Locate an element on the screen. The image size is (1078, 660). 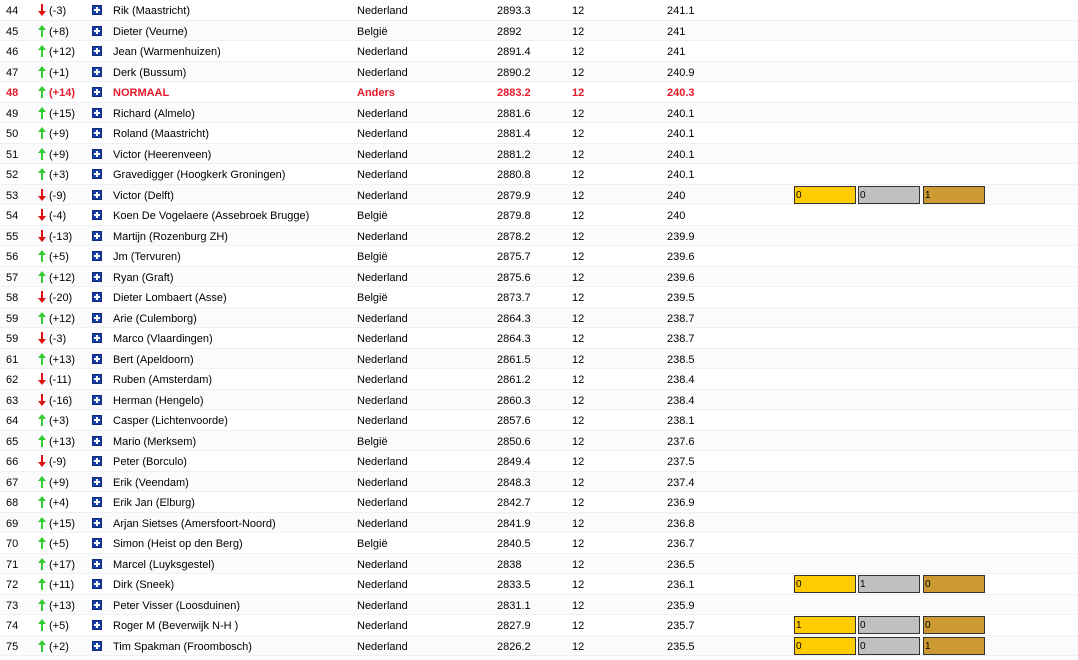
average-cell: 238.1 is located at coordinates (681, 421).